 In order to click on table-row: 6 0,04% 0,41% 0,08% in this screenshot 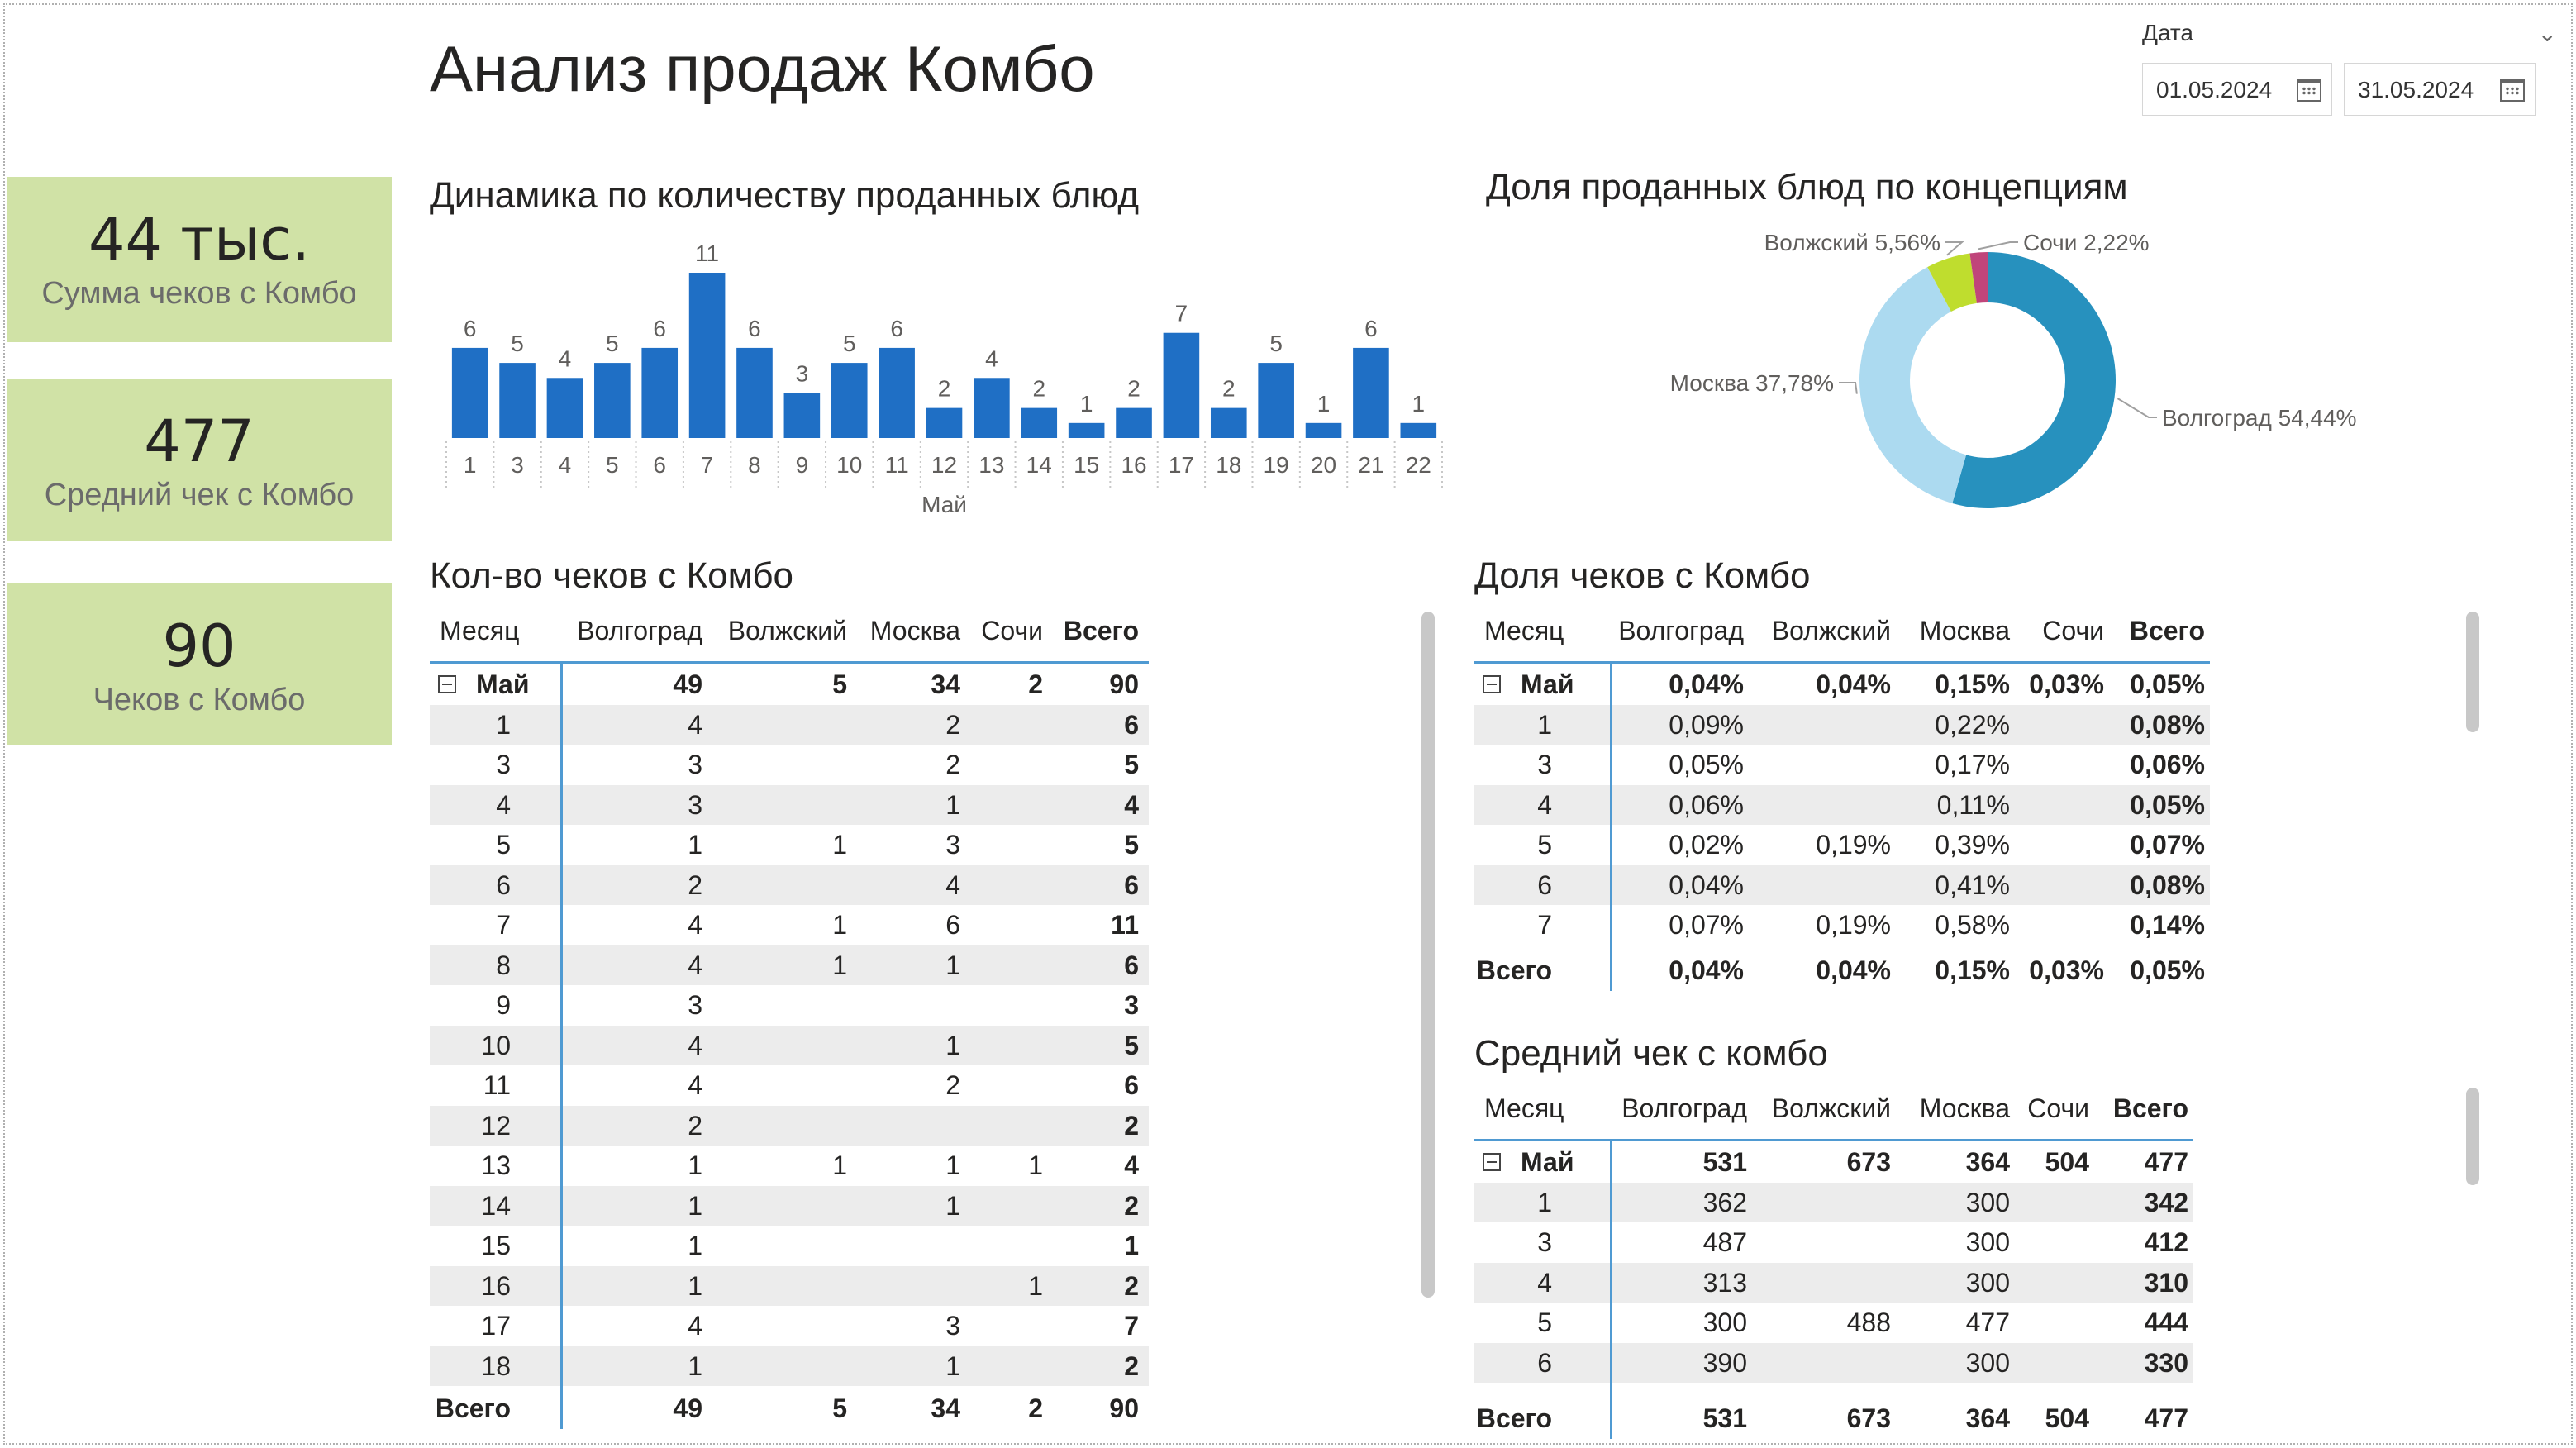, I will do `click(1842, 885)`.